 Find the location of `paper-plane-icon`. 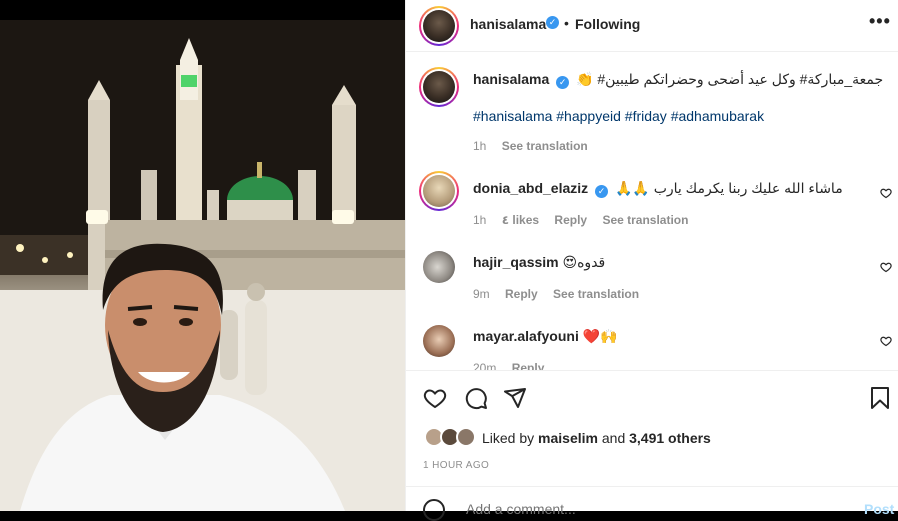

paper-plane-icon is located at coordinates (515, 398).